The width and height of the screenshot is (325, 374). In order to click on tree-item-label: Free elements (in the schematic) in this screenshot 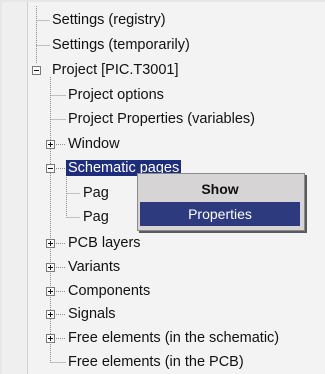, I will do `click(174, 338)`.